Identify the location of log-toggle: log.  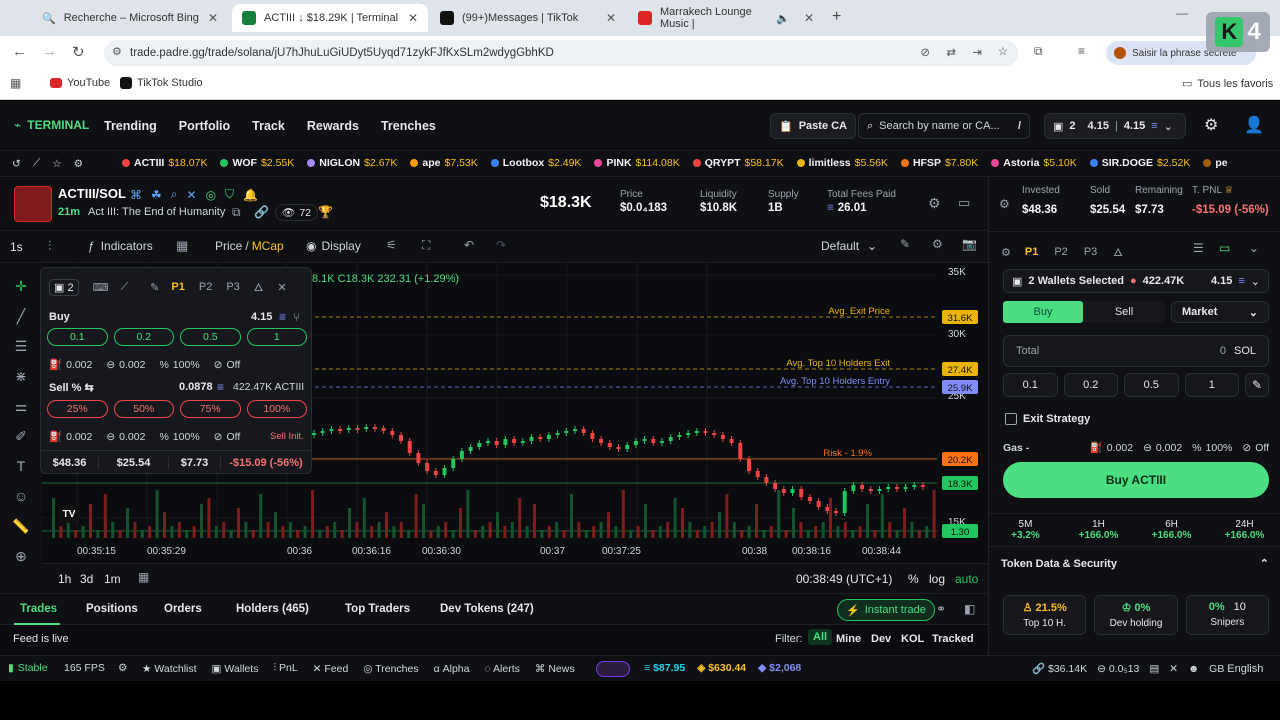
(937, 579).